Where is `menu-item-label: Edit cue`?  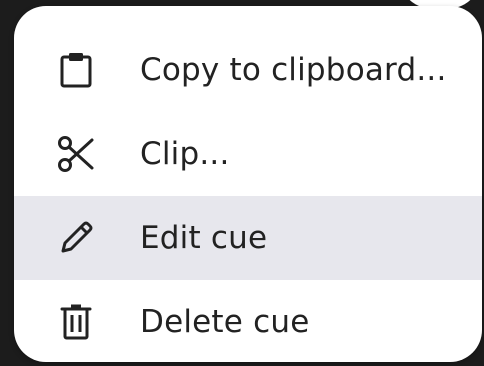 menu-item-label: Edit cue is located at coordinates (204, 238).